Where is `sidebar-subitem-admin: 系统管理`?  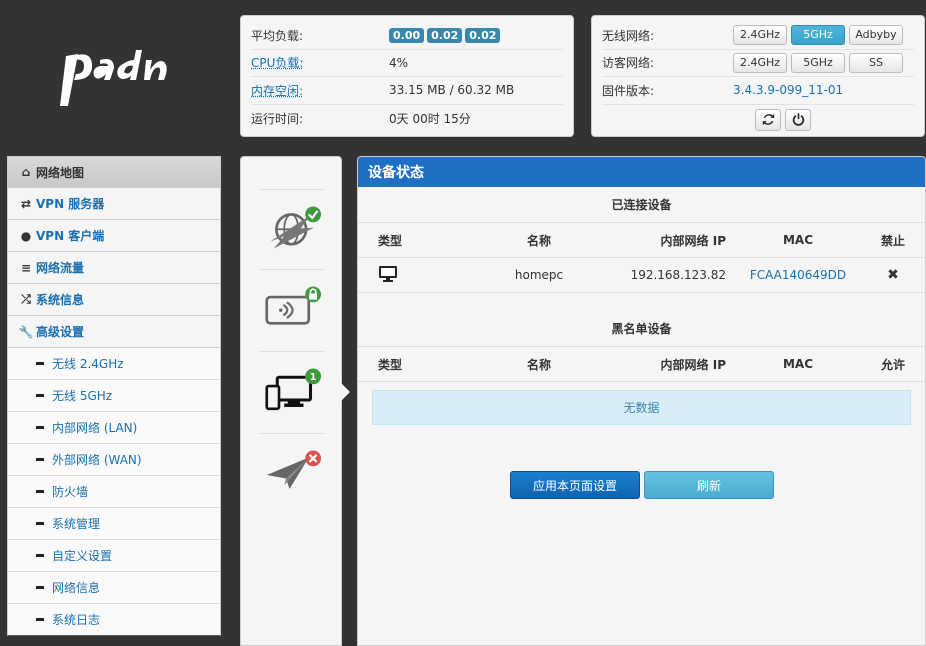 sidebar-subitem-admin: 系统管理 is located at coordinates (114, 524).